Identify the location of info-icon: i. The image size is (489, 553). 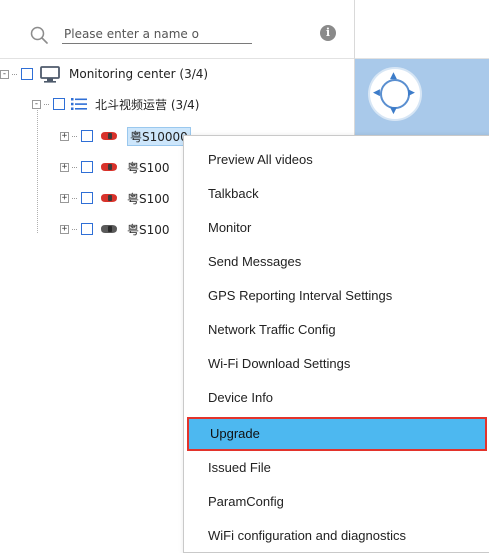
(328, 33).